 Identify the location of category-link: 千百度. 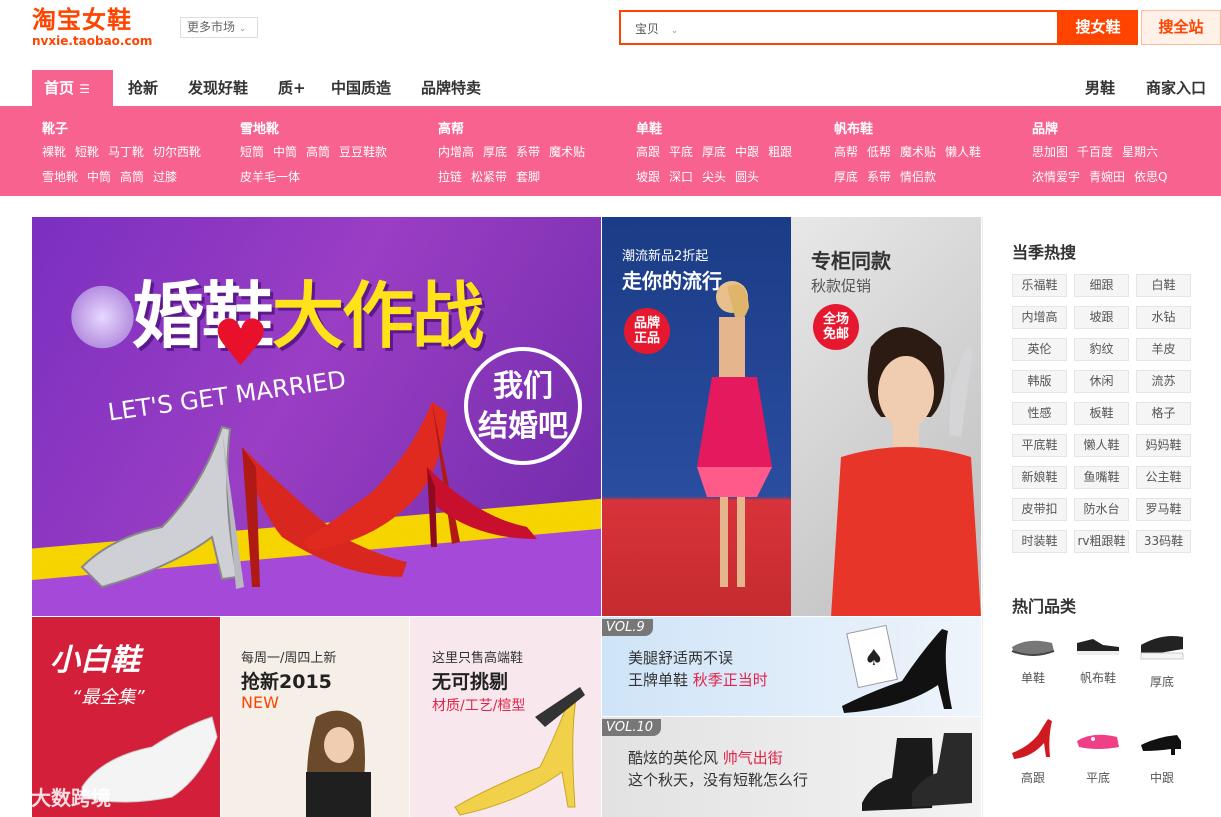
(1095, 152).